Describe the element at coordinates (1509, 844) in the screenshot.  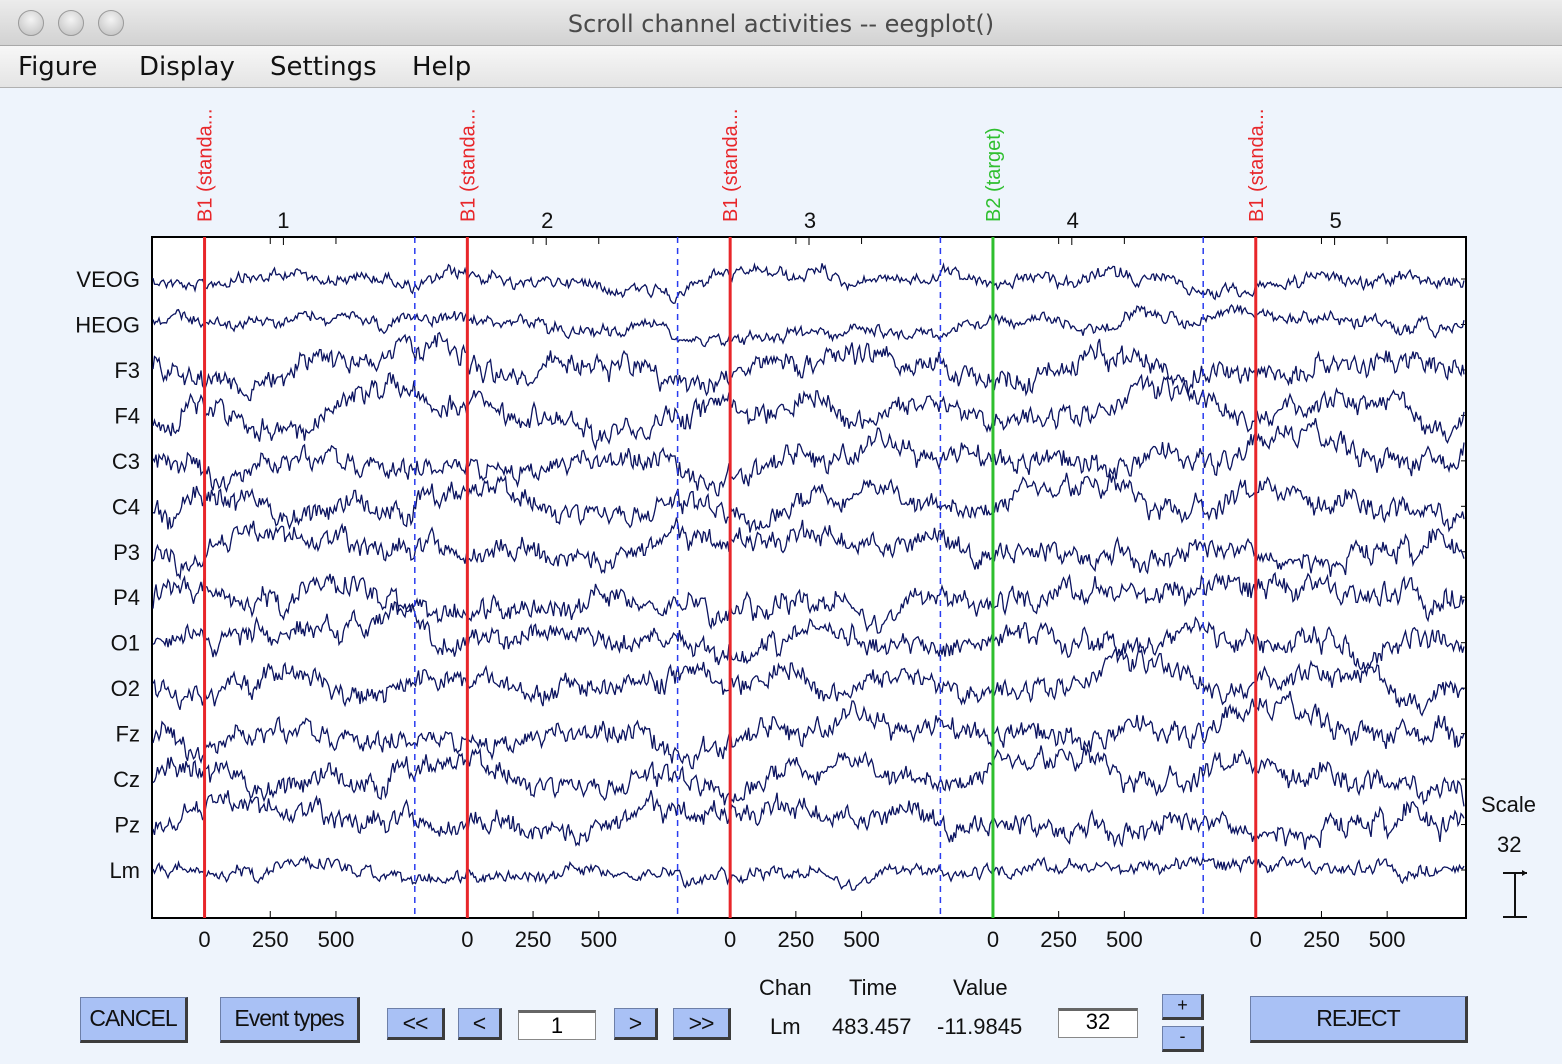
I see `scale-value: 32` at that location.